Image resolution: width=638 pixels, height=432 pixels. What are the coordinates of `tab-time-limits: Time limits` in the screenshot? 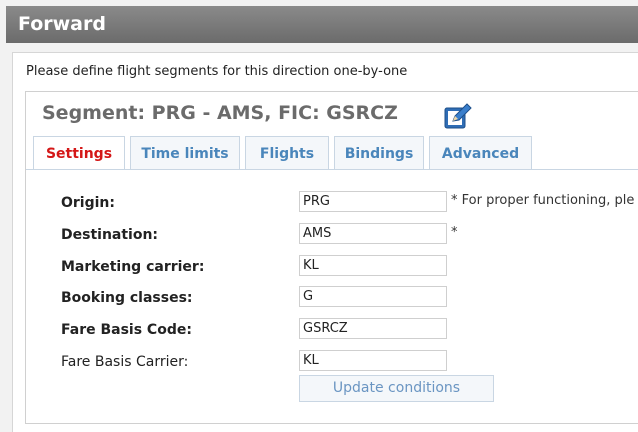 It's located at (185, 153).